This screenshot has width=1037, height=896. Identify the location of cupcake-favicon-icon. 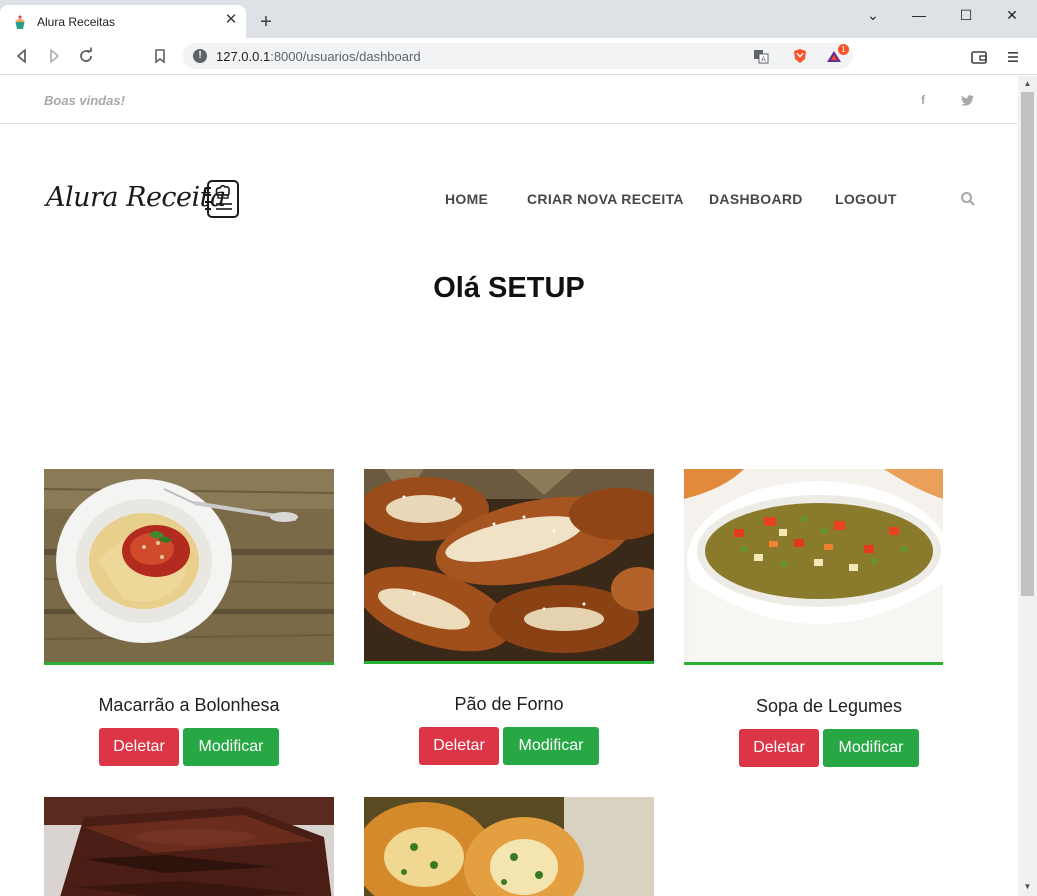
(20, 22).